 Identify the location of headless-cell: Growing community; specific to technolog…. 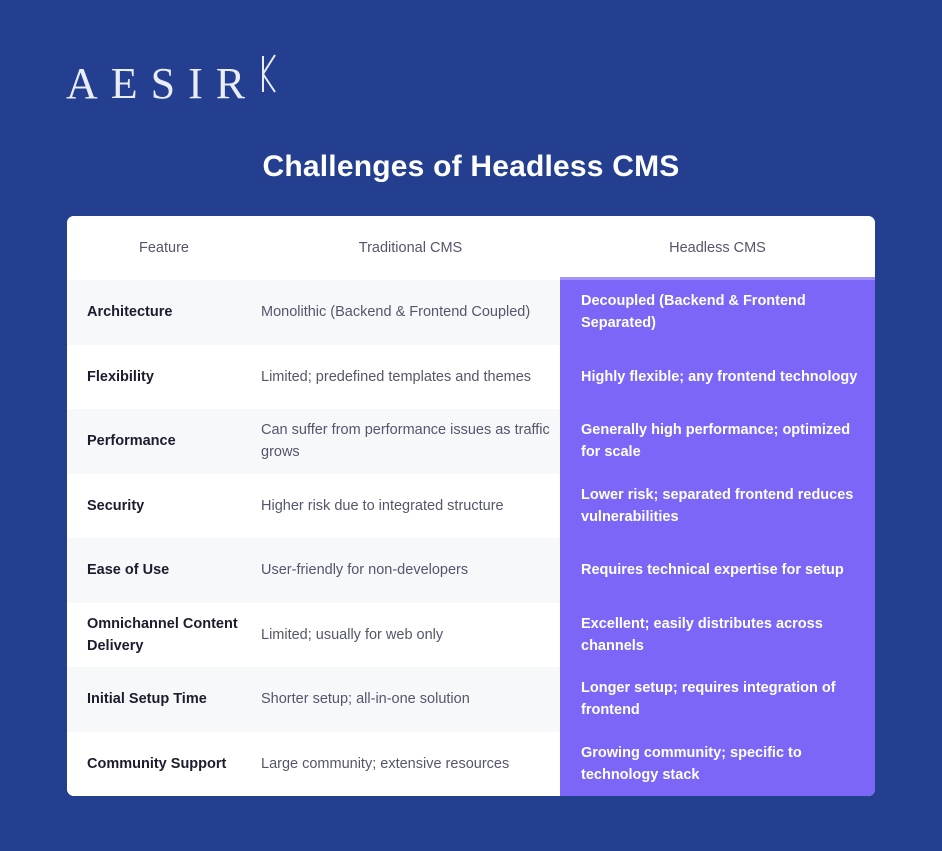
(717, 764).